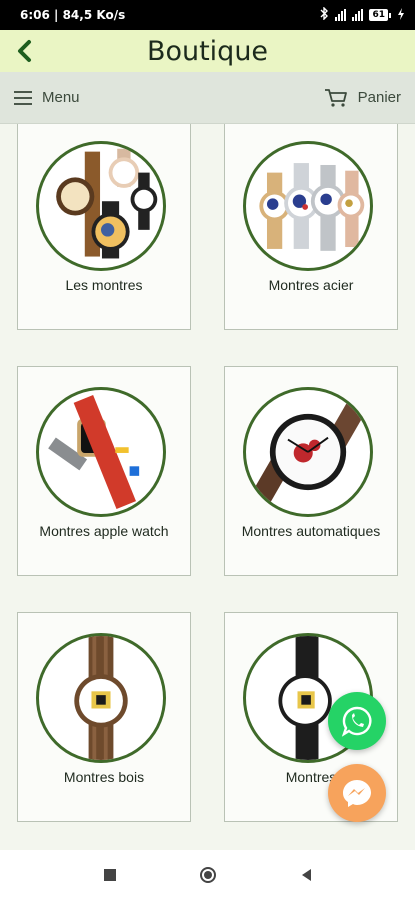 Image resolution: width=415 pixels, height=900 pixels. I want to click on category-label: Les montres, so click(104, 285).